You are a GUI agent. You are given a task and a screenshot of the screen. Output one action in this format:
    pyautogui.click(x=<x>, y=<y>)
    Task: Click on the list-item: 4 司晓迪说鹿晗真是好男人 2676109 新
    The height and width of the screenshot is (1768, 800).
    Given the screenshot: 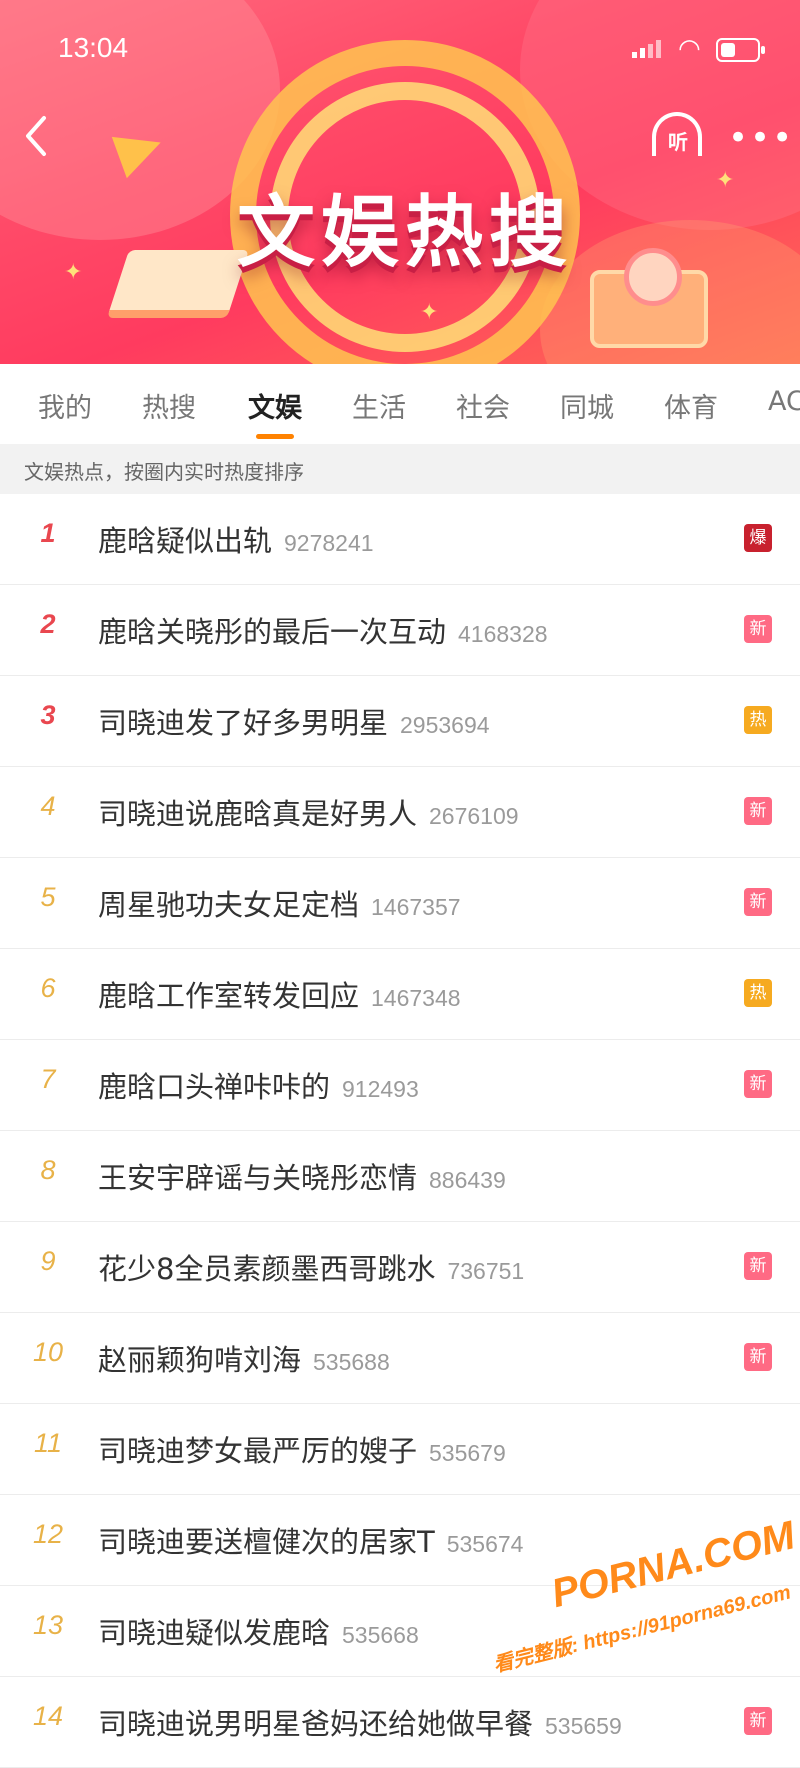 What is the action you would take?
    pyautogui.click(x=400, y=812)
    